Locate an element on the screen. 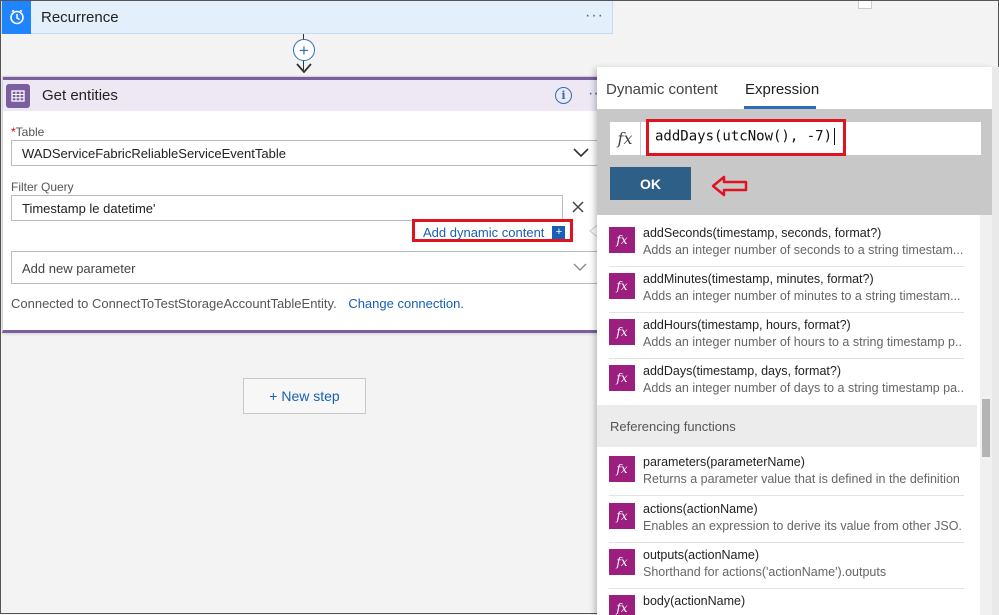 The image size is (999, 615). list-item: fx body(actionName) is located at coordinates (786, 602).